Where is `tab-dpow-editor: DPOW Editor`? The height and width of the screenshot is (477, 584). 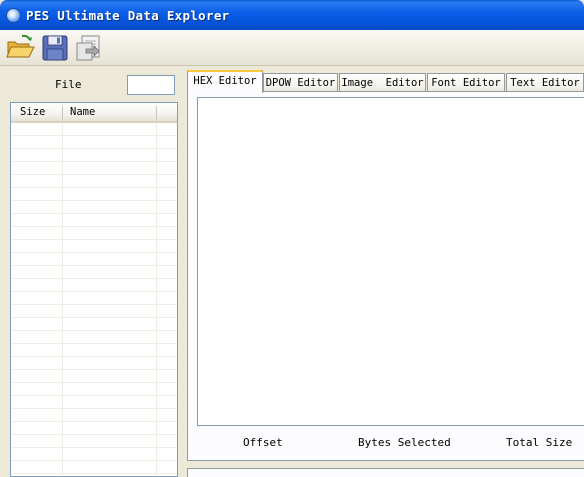
tab-dpow-editor: DPOW Editor is located at coordinates (300, 82).